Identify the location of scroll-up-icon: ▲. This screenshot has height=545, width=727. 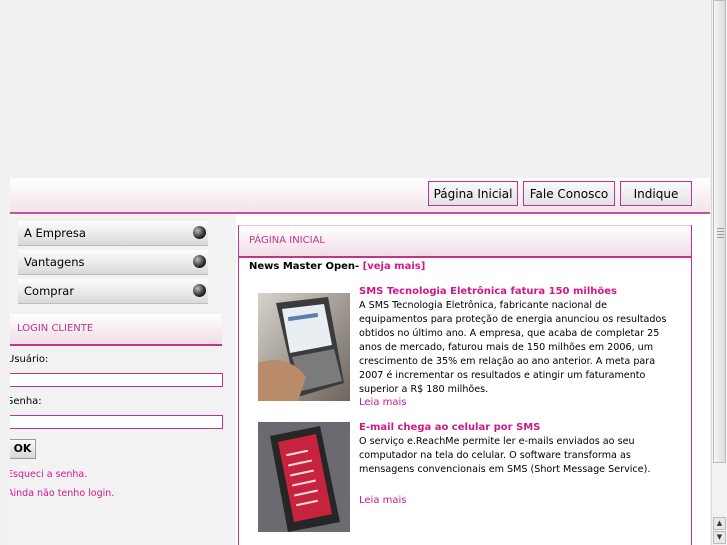
(719, 523).